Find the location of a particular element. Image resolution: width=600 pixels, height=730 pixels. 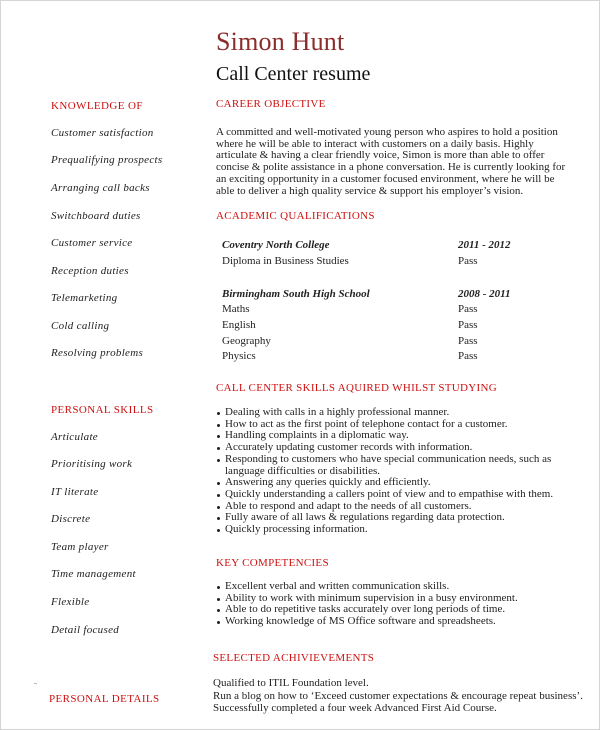

resume-title: Call Center resume is located at coordinates (293, 74).